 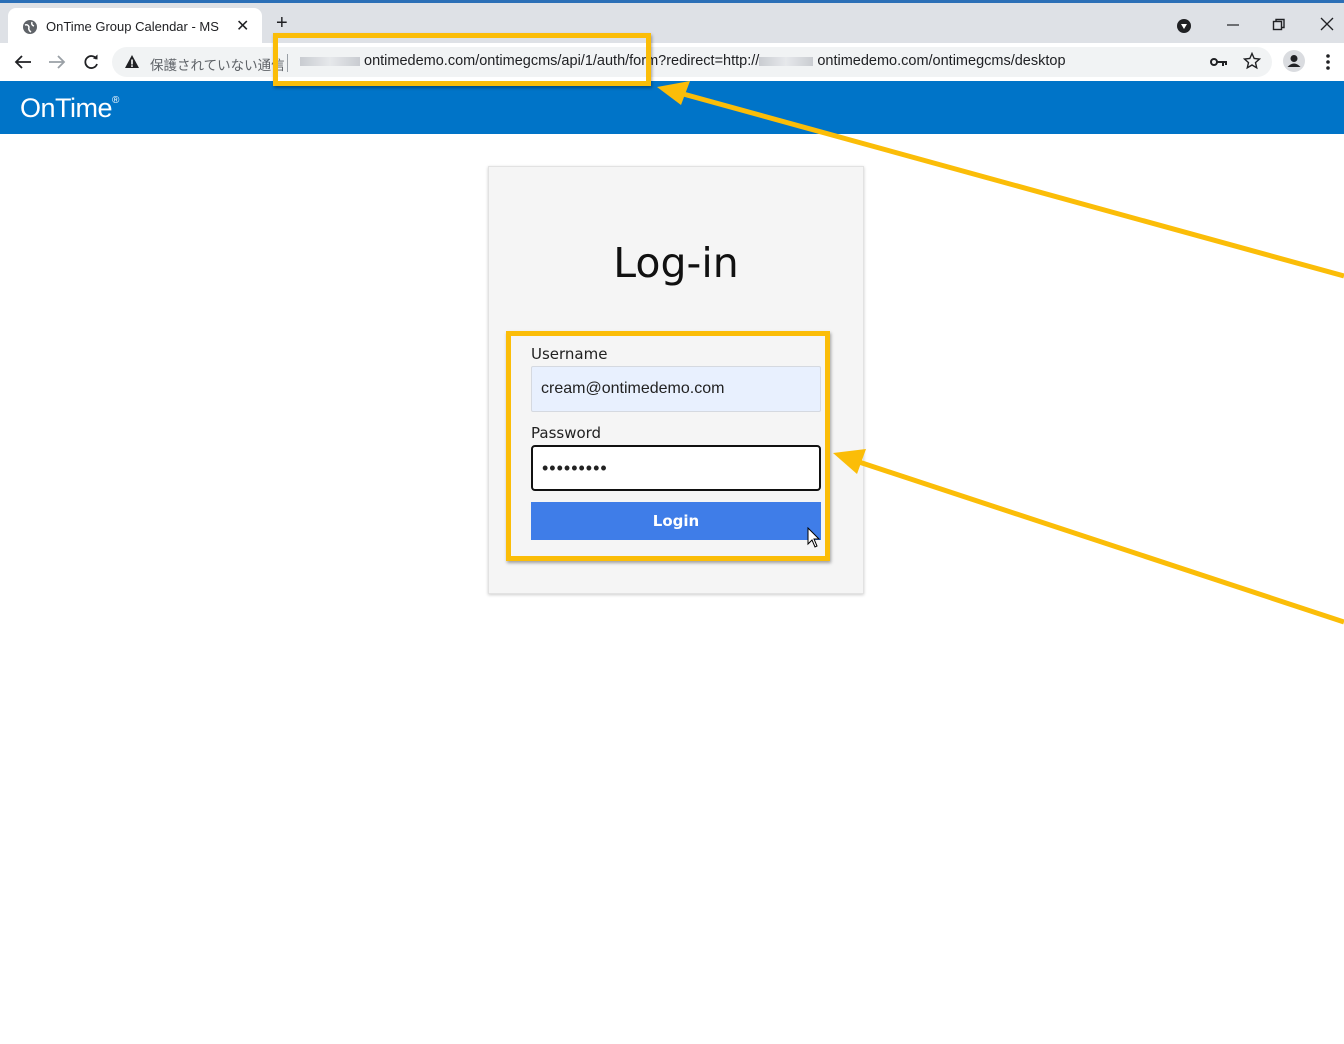 I want to click on arrowhead-form, so click(x=849, y=461).